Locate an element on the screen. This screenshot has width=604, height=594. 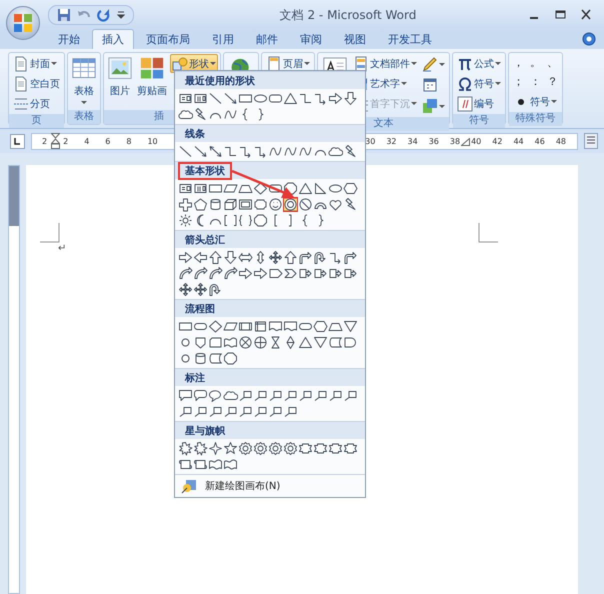
ribbon-tab: 开始 is located at coordinates (69, 39).